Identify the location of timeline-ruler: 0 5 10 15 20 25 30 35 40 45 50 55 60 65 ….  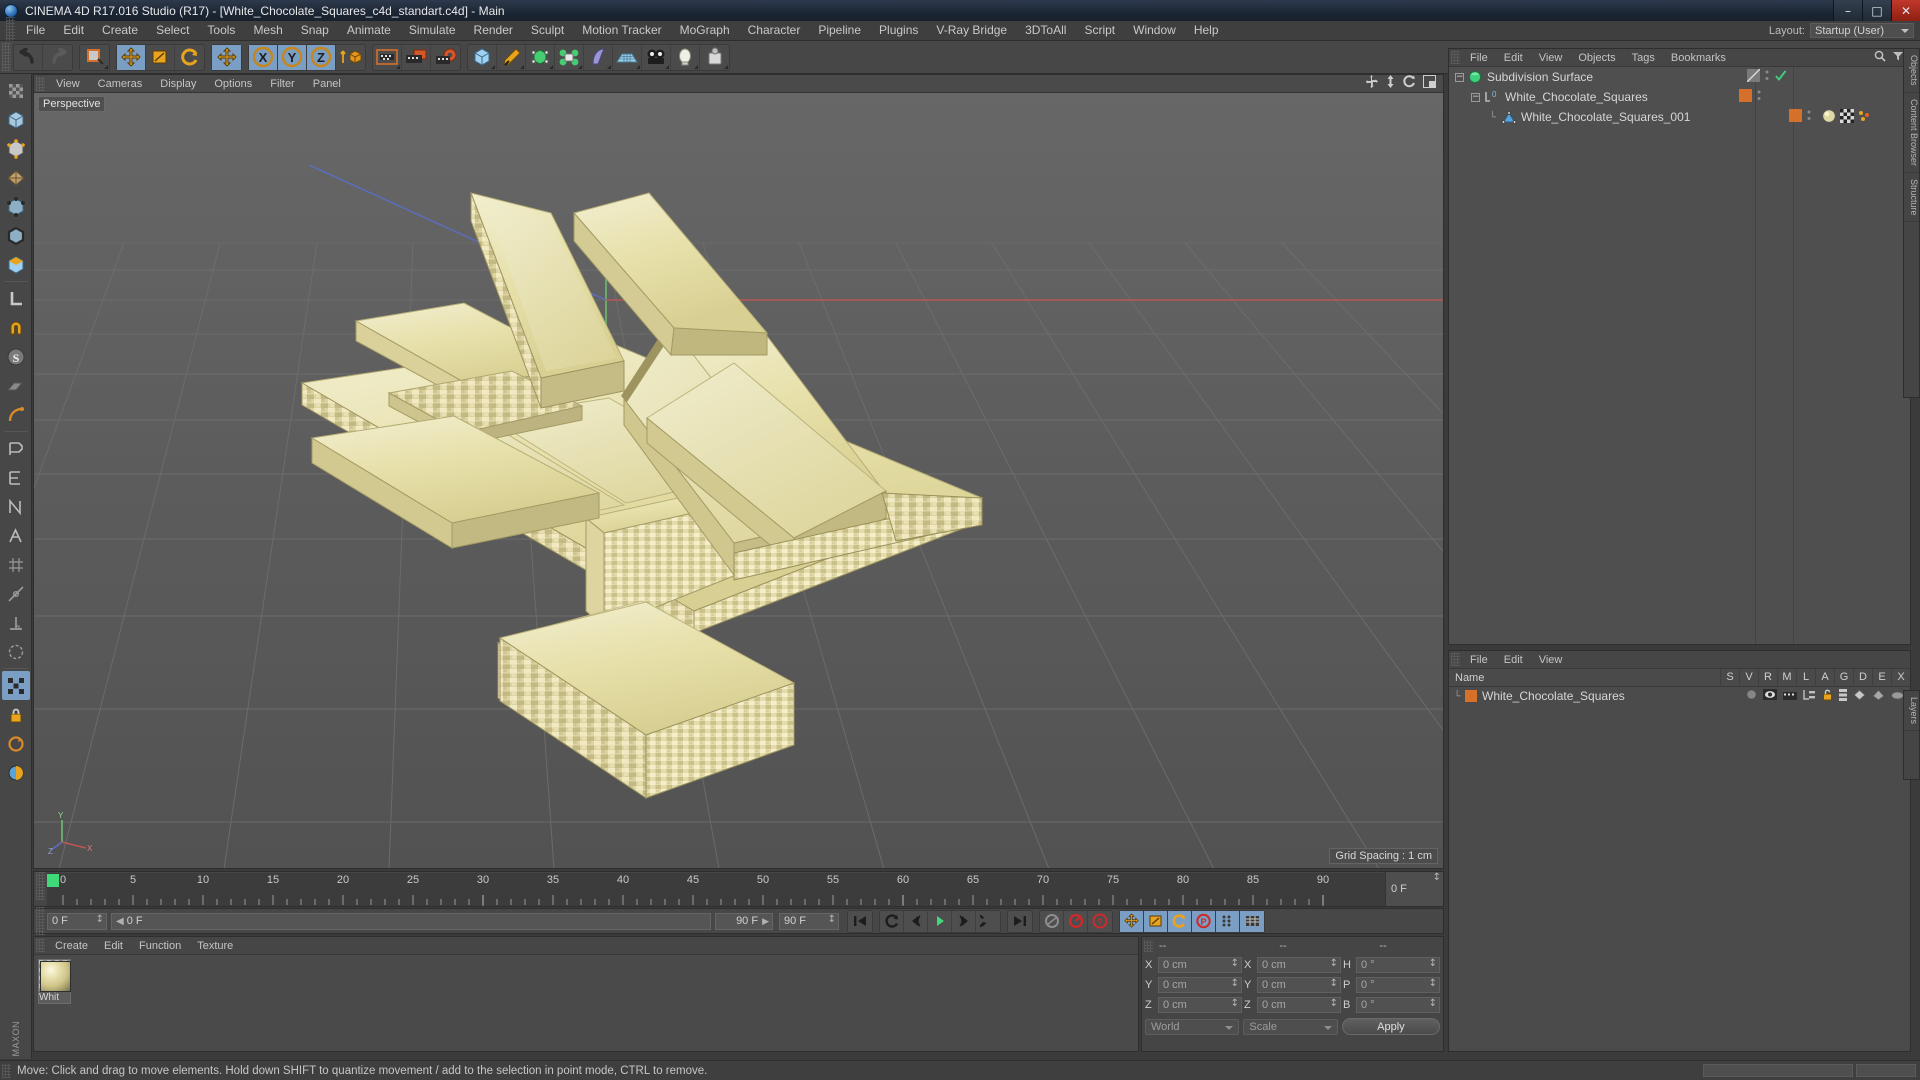
(716, 889).